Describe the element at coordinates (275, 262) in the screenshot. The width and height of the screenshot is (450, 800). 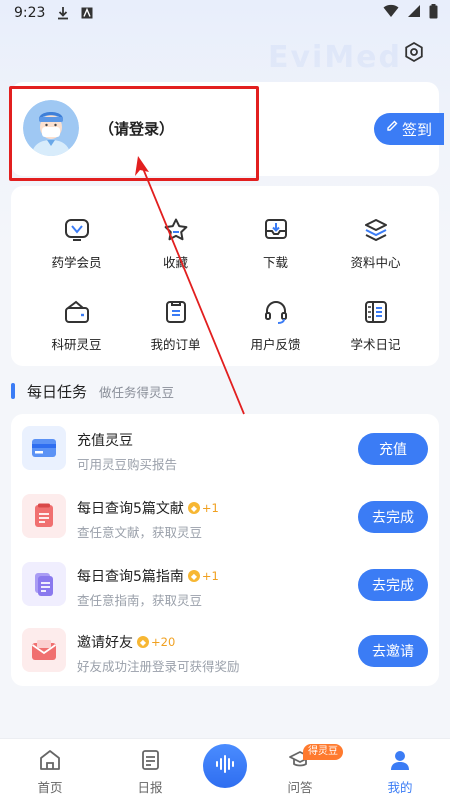
I see `menu-item-label: 下载` at that location.